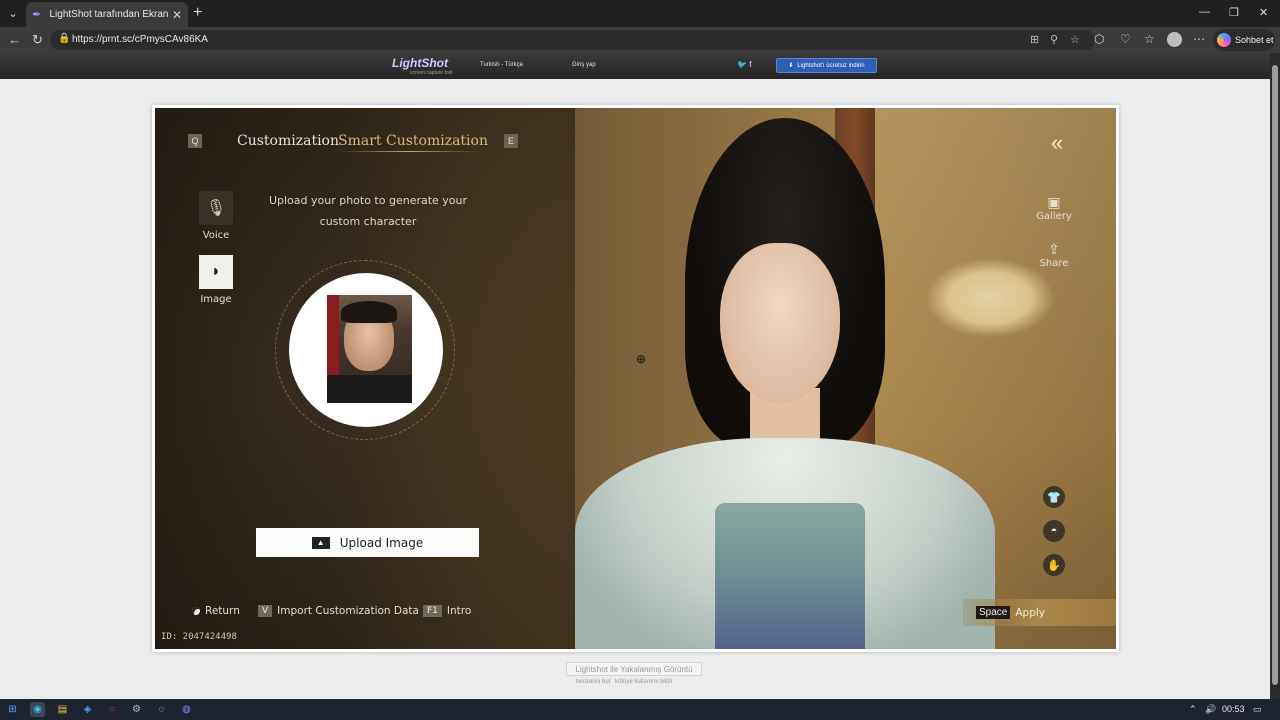 The height and width of the screenshot is (720, 1280). I want to click on tab-smart-customization: Smart Customization, so click(413, 141).